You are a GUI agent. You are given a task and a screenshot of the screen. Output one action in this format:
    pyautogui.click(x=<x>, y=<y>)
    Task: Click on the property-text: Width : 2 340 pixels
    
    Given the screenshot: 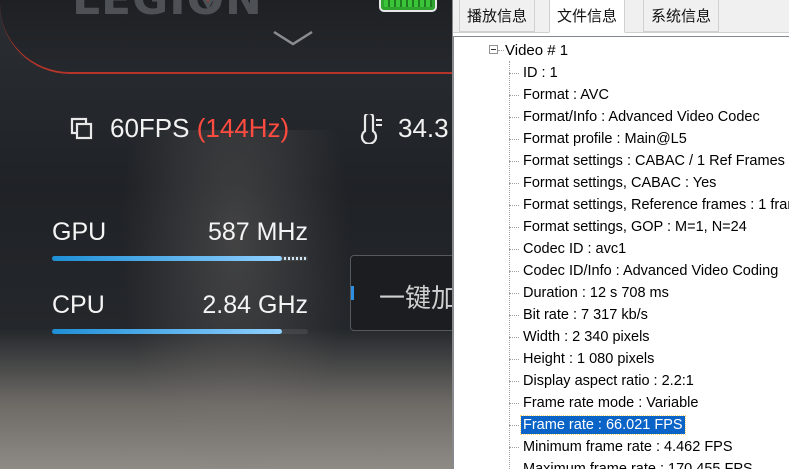 What is the action you would take?
    pyautogui.click(x=586, y=337)
    